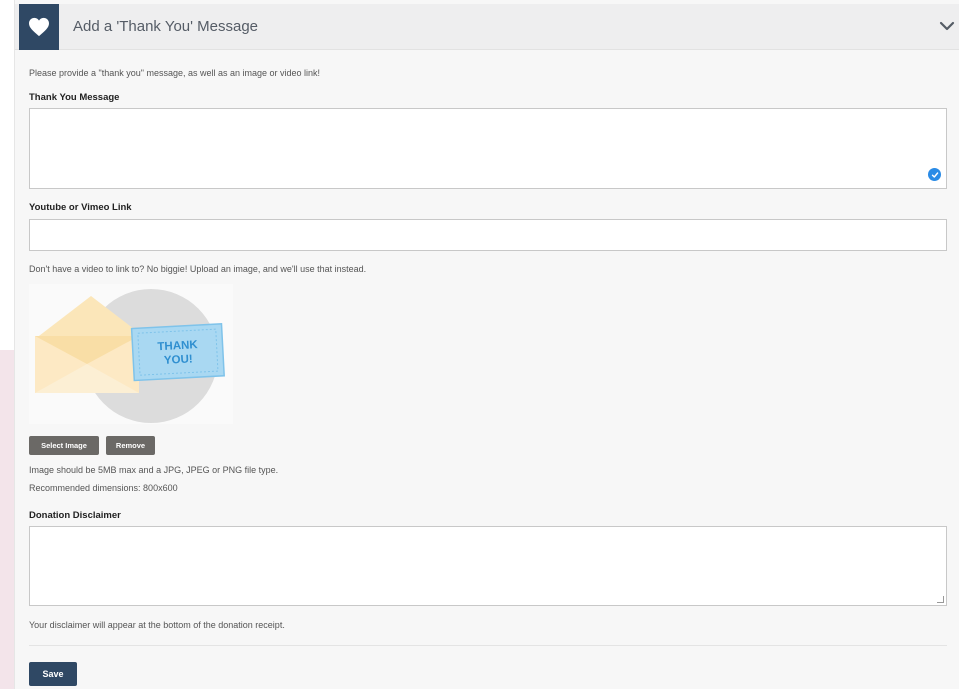 The height and width of the screenshot is (689, 959). I want to click on remove-image-button: Remove, so click(130, 445).